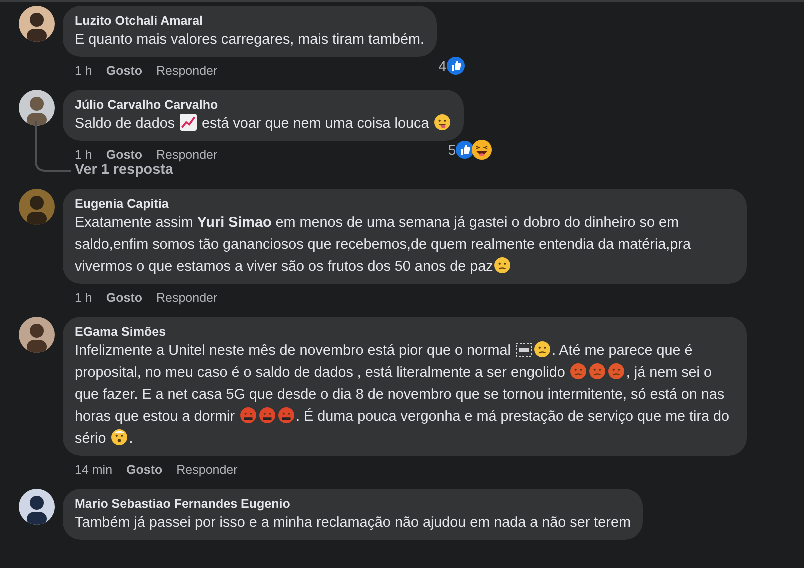 The image size is (804, 568). I want to click on author-name: Mario Sebastiao Fernandes Eugenio, so click(353, 504).